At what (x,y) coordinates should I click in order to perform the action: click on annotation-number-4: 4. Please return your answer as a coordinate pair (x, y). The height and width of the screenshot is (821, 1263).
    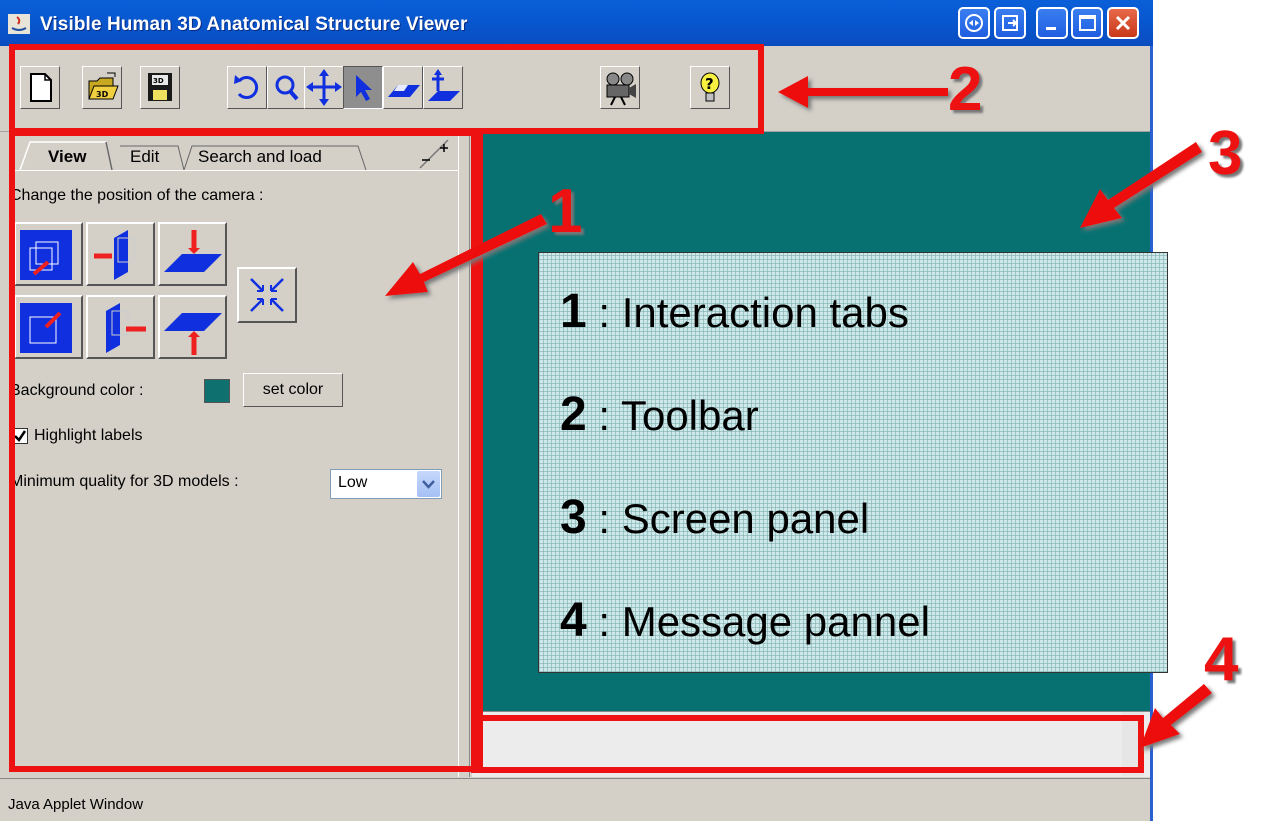
    Looking at the image, I should click on (1221, 659).